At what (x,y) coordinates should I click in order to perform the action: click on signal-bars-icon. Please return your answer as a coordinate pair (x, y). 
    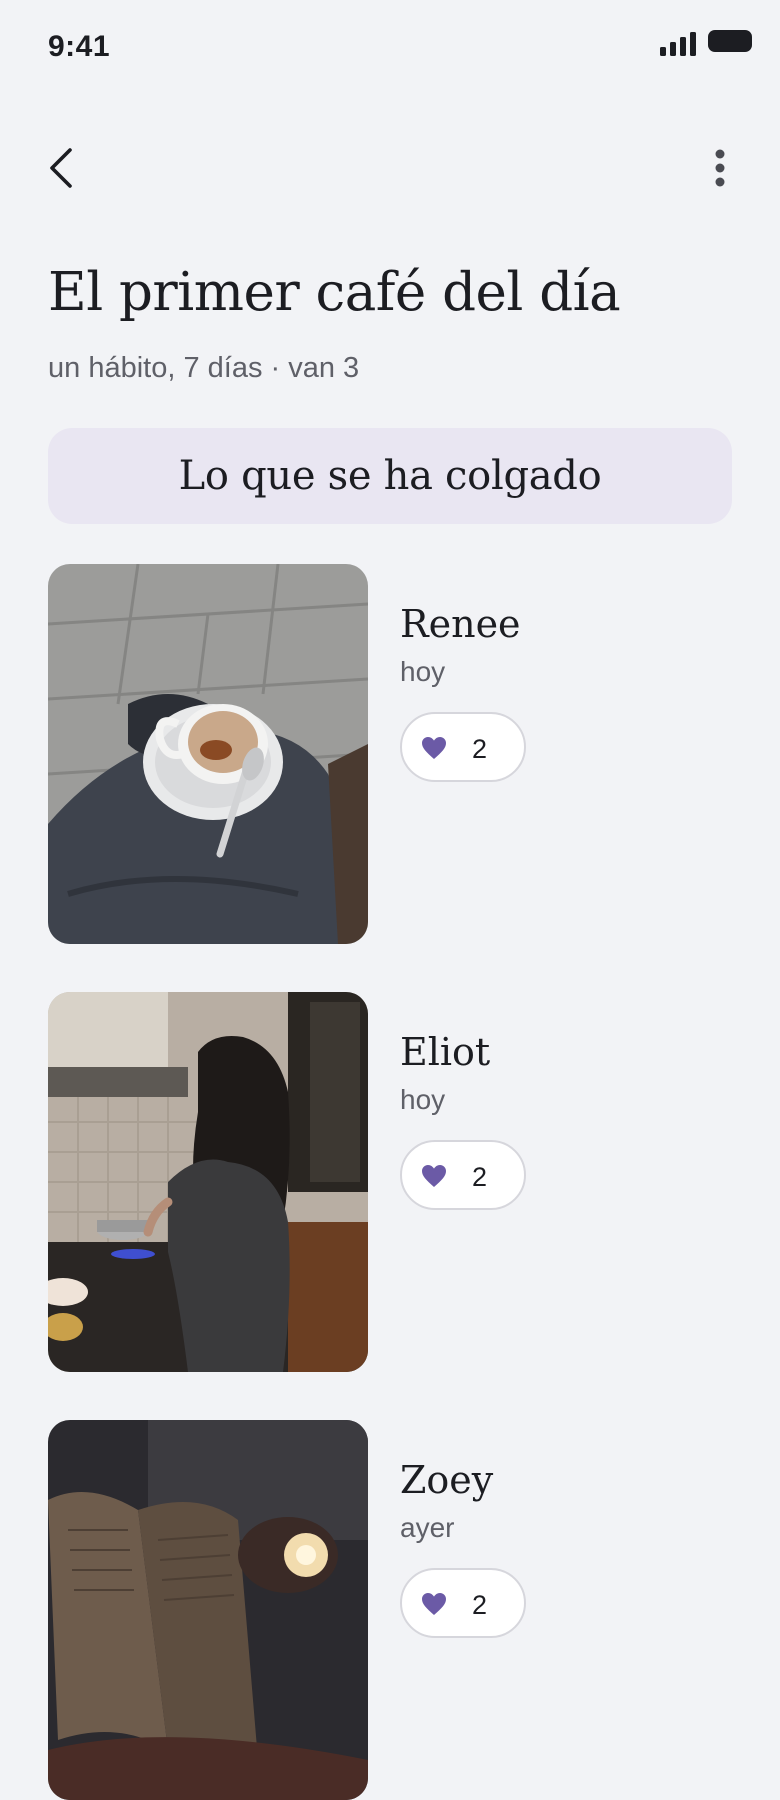
    Looking at the image, I should click on (678, 44).